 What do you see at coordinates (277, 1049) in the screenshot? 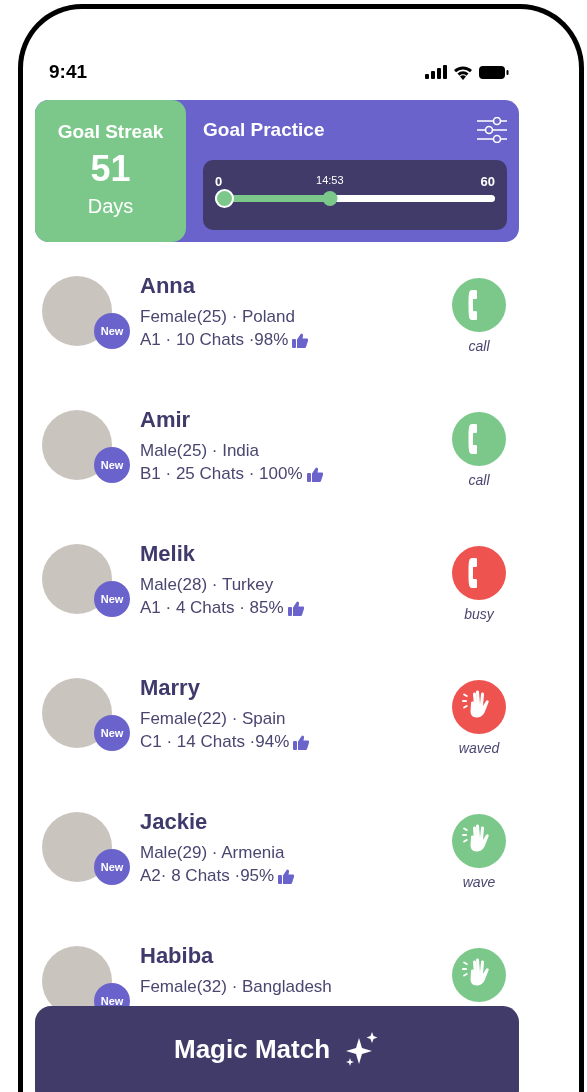
I see `magic-match-button: Magic Match` at bounding box center [277, 1049].